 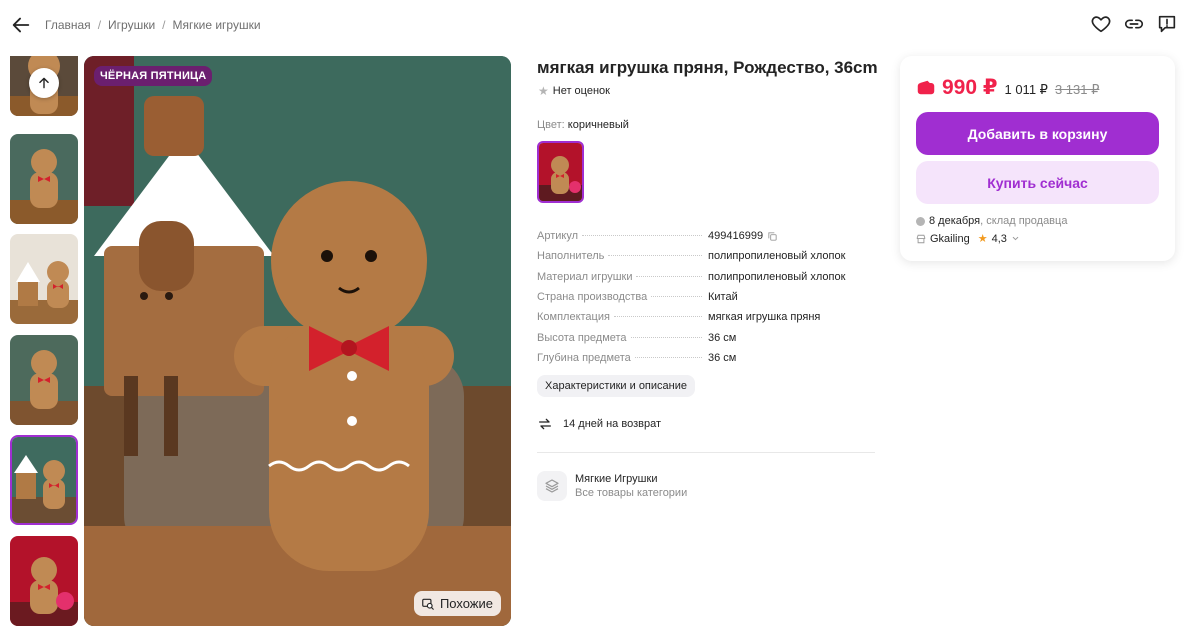 What do you see at coordinates (612, 424) in the screenshot?
I see `return-text: 14 дней на возврат` at bounding box center [612, 424].